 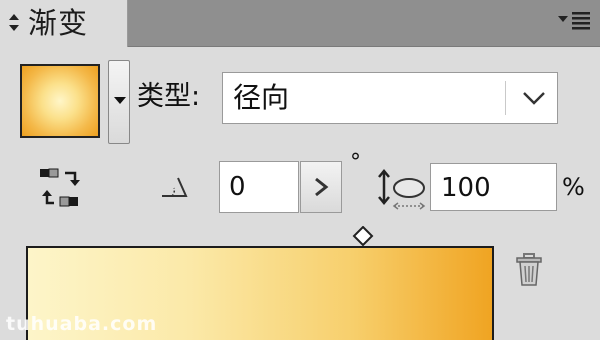 What do you see at coordinates (175, 187) in the screenshot?
I see `angle-icon` at bounding box center [175, 187].